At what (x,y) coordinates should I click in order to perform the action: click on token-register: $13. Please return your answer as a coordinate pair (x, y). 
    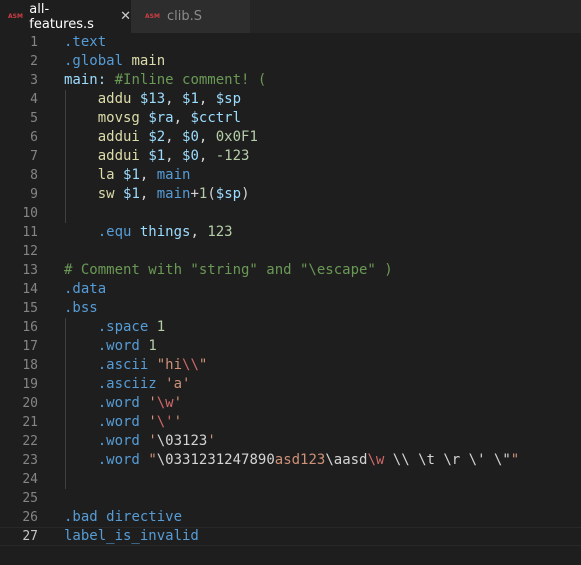
    Looking at the image, I should click on (152, 99).